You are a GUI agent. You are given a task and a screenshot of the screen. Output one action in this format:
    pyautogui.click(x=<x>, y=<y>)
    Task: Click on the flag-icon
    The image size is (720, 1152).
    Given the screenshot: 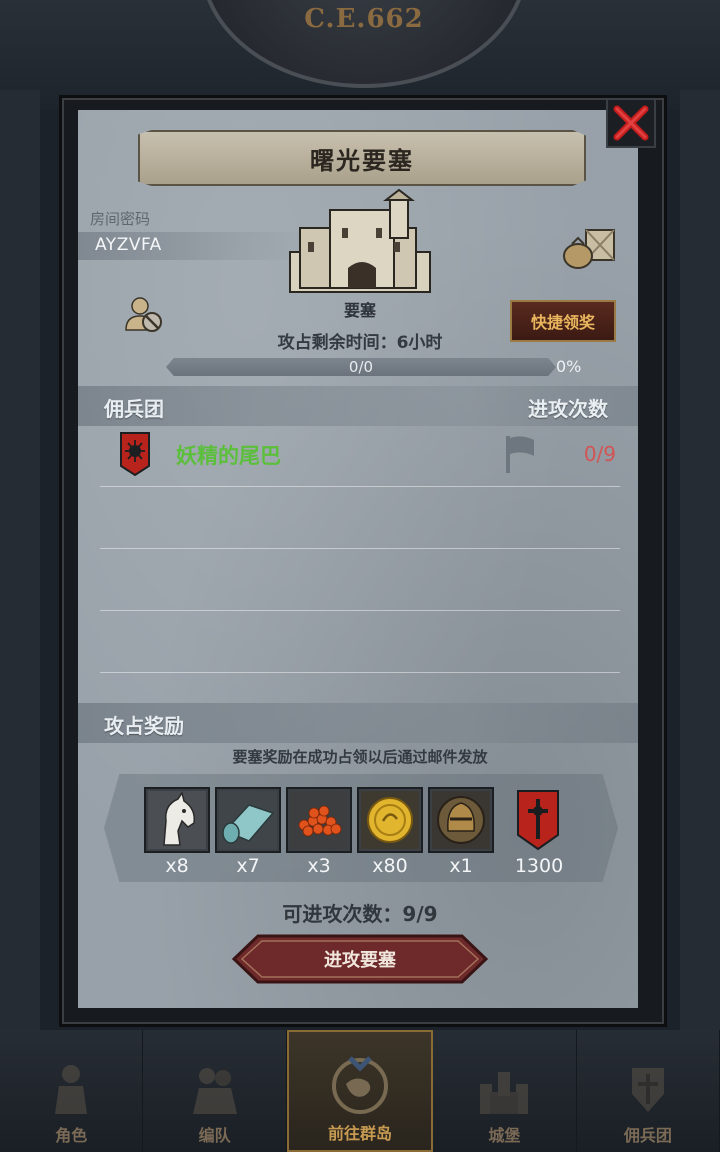 What is the action you would take?
    pyautogui.click(x=520, y=454)
    